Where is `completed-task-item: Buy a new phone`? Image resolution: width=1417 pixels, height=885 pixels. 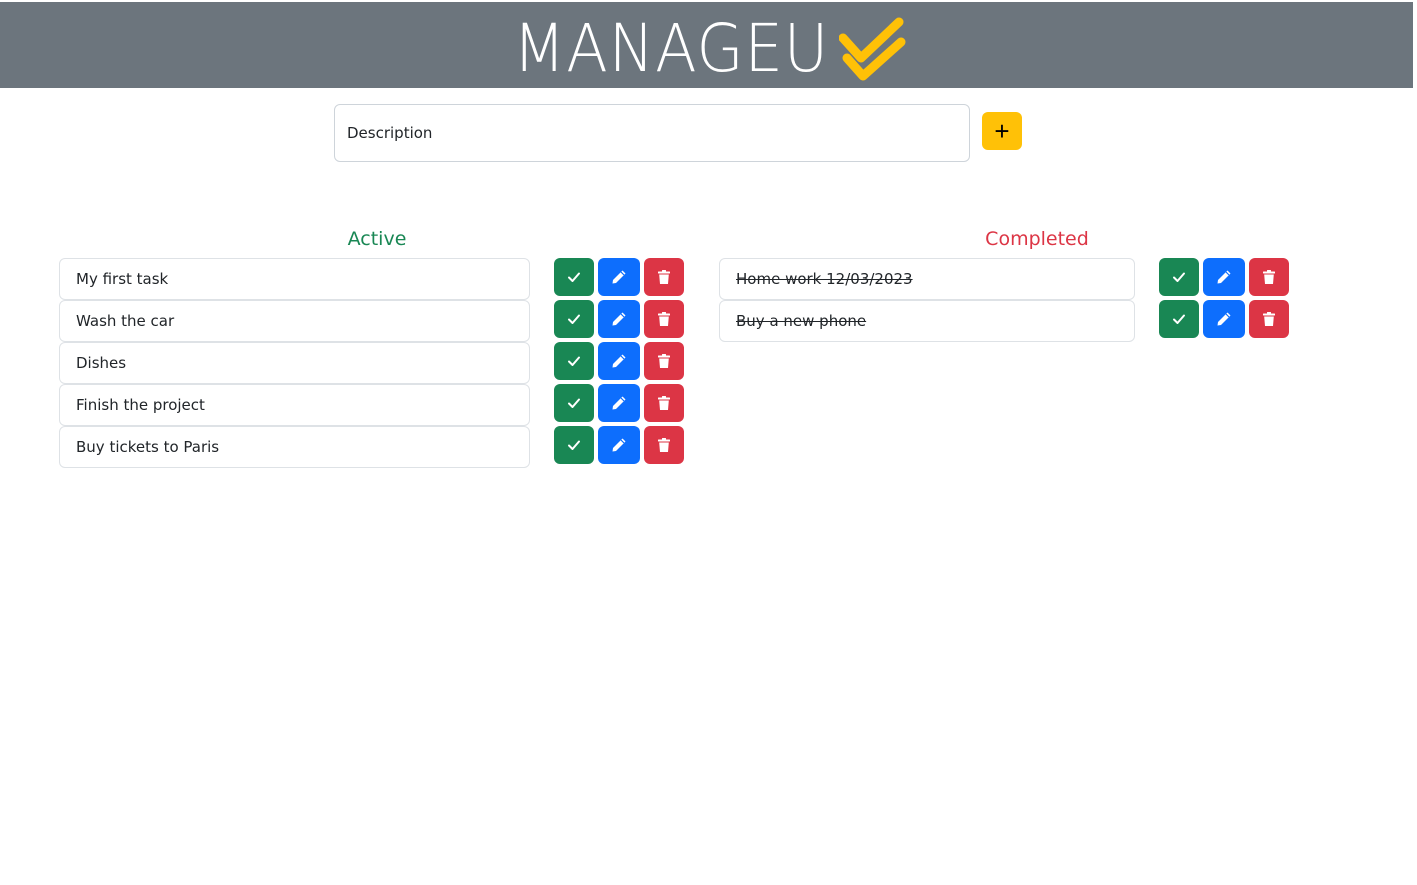
completed-task-item: Buy a new phone is located at coordinates (927, 321).